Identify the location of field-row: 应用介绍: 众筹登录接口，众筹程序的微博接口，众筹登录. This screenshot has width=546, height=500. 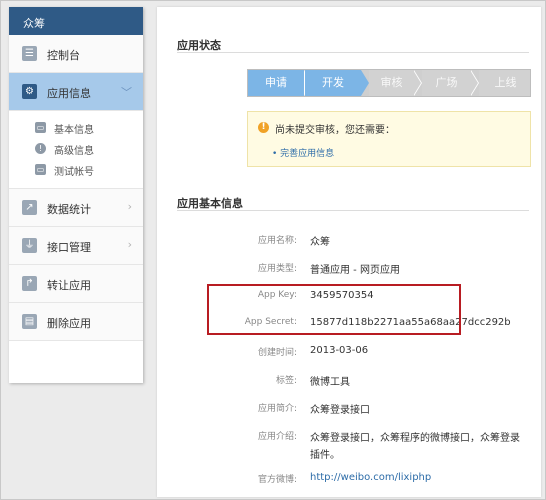
(353, 436).